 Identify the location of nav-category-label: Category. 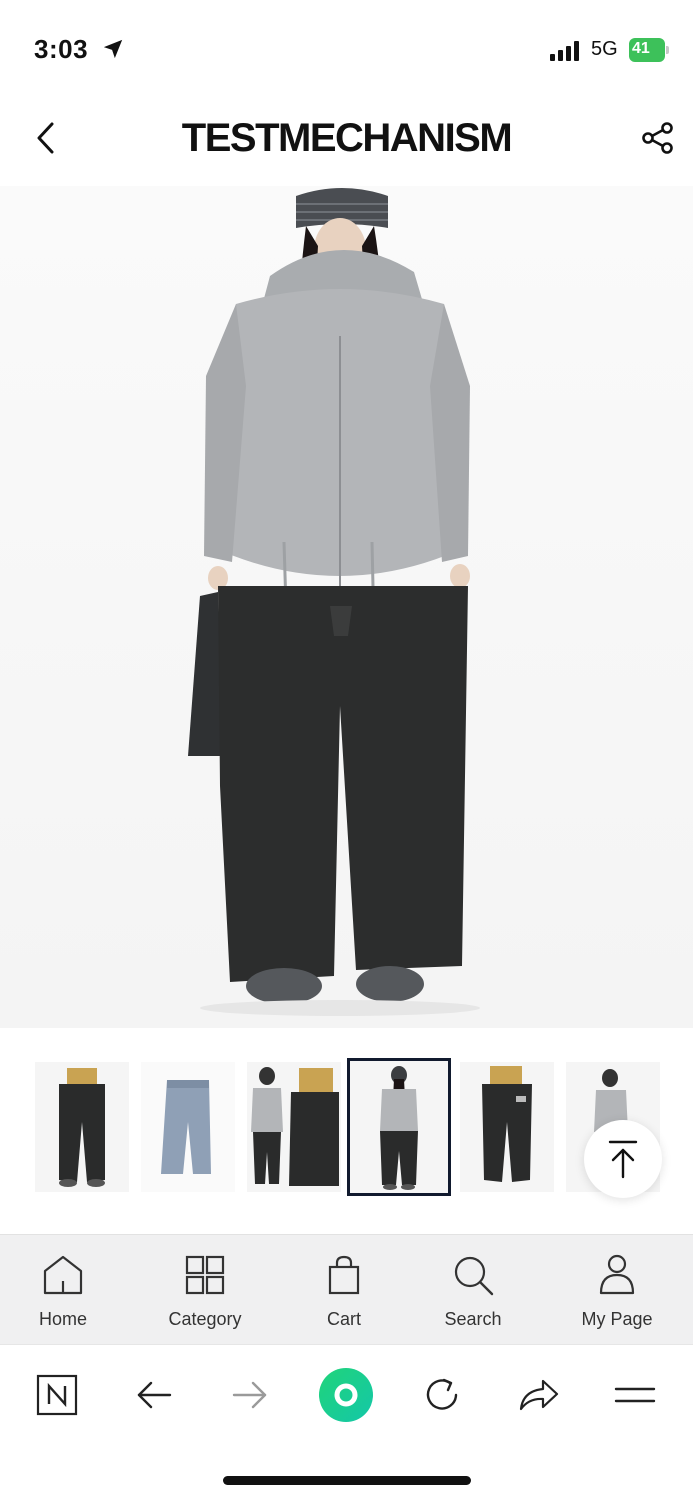
(205, 1319).